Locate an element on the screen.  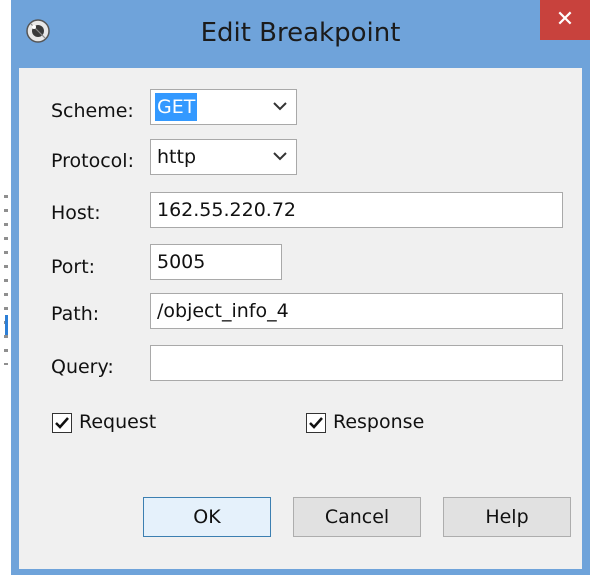
protocol-select: http is located at coordinates (223, 157).